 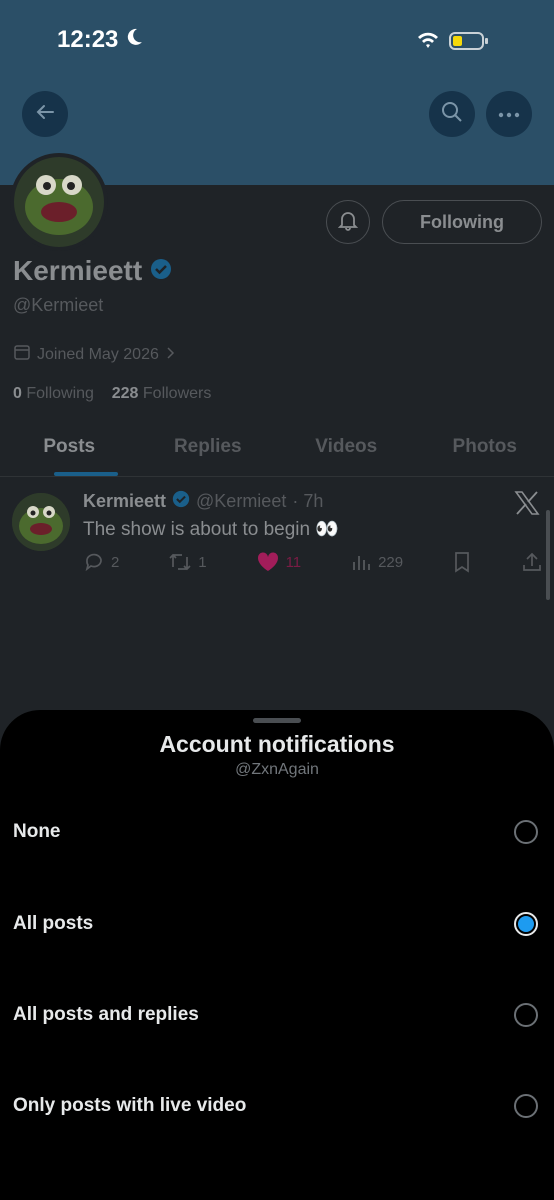 What do you see at coordinates (106, 1014) in the screenshot?
I see `option-label: All posts and replies` at bounding box center [106, 1014].